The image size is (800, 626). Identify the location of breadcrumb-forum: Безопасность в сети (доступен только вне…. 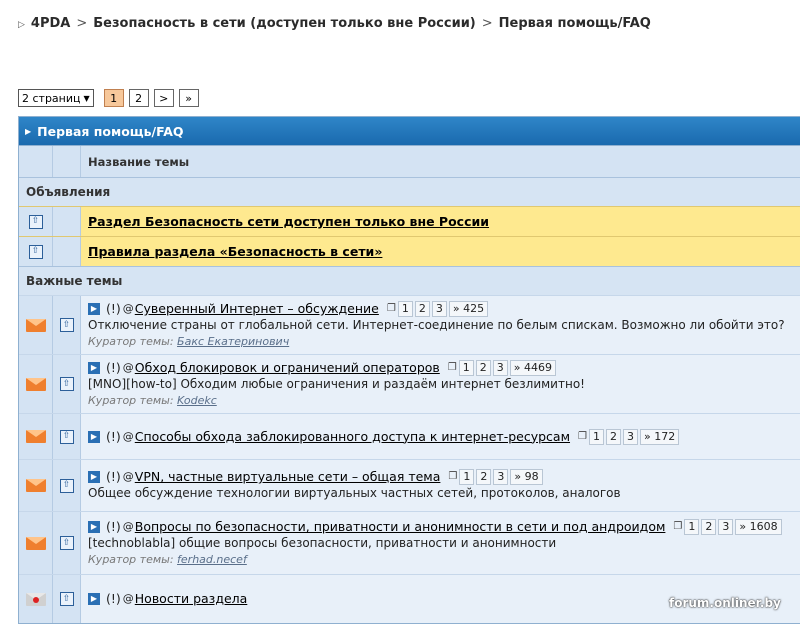
(284, 23).